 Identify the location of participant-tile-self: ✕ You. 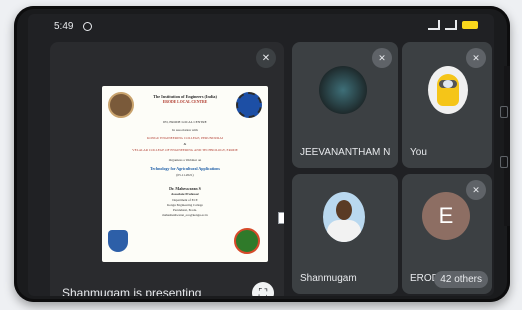
(447, 105).